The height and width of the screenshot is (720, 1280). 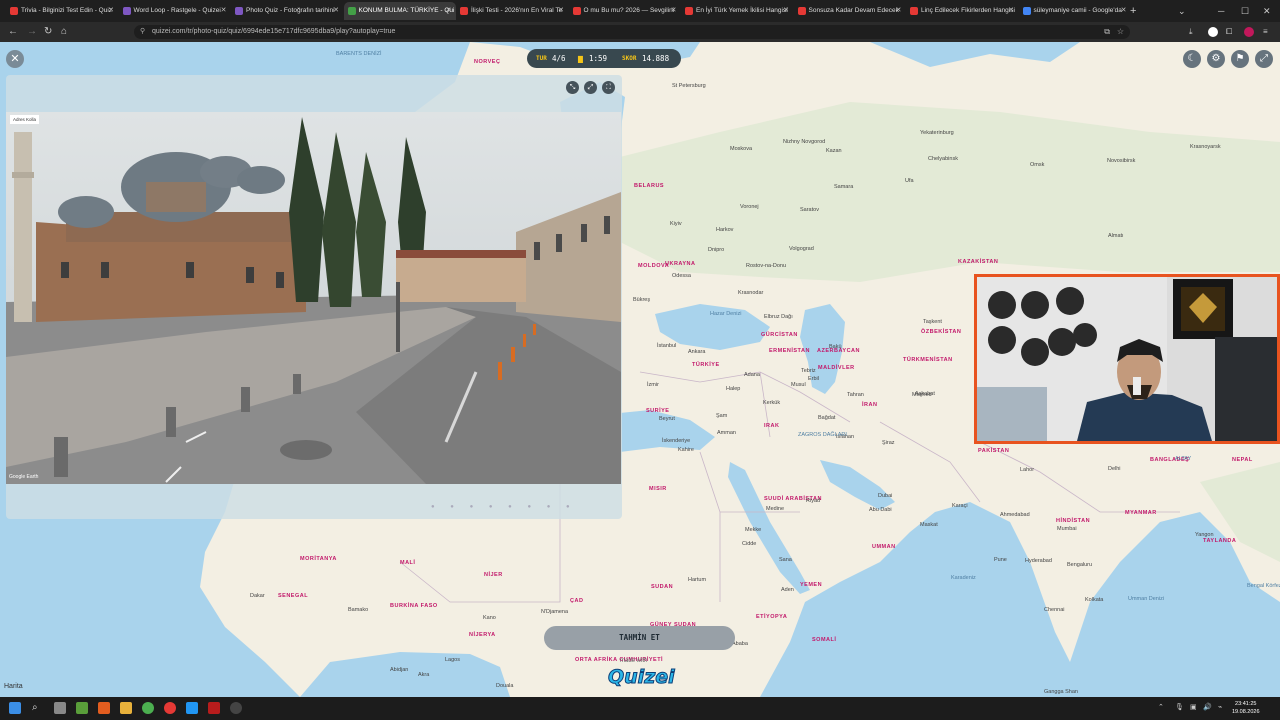 I want to click on volume-icon: 🔊, so click(x=1207, y=707).